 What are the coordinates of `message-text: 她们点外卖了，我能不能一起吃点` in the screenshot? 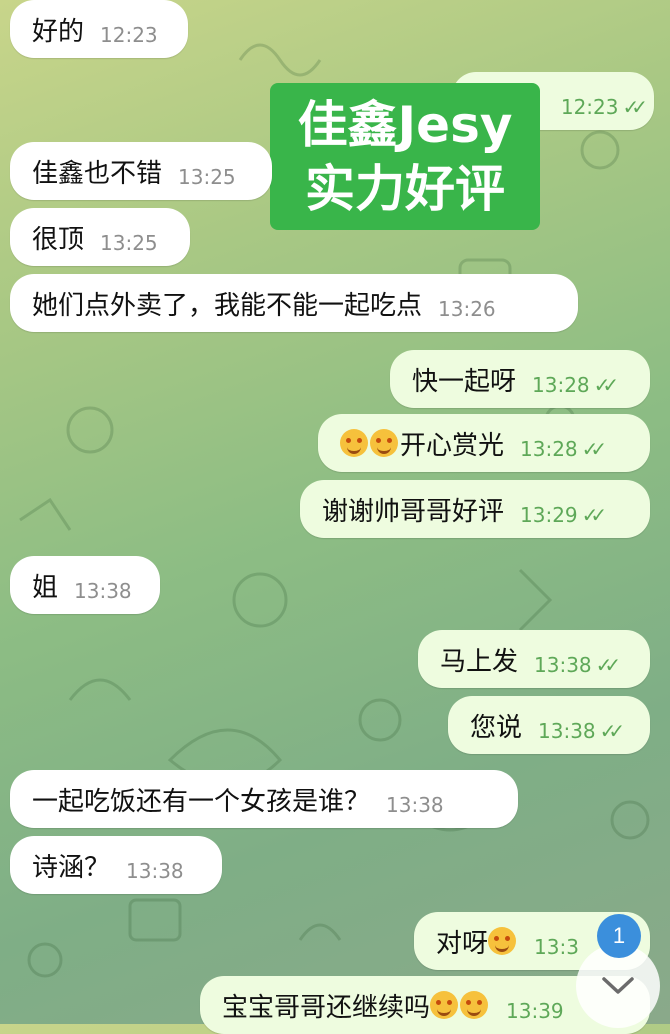 It's located at (227, 305).